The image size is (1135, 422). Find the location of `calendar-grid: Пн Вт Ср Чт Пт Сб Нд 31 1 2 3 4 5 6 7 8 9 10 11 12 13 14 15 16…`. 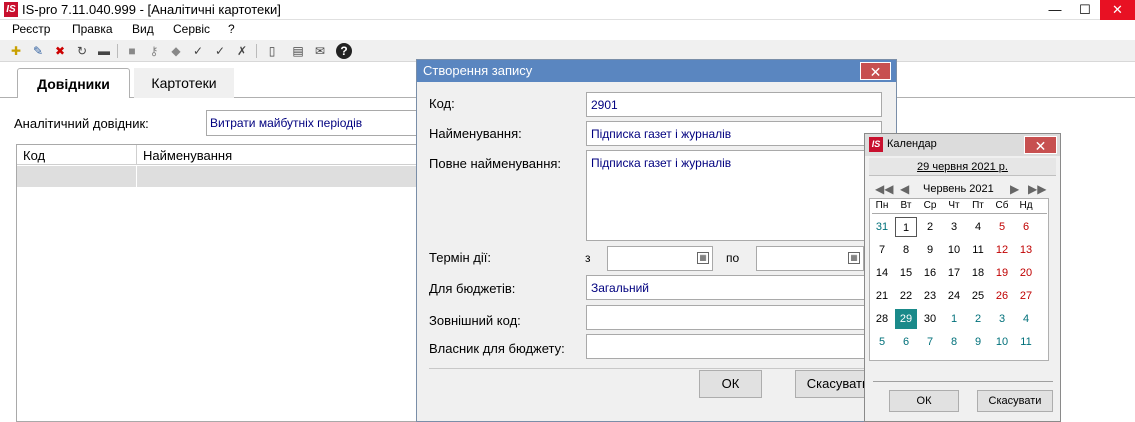

calendar-grid: Пн Вт Ср Чт Пт Сб Нд 31 1 2 3 4 5 6 7 8 9 10 11 12 13 14 15 16… is located at coordinates (959, 279).